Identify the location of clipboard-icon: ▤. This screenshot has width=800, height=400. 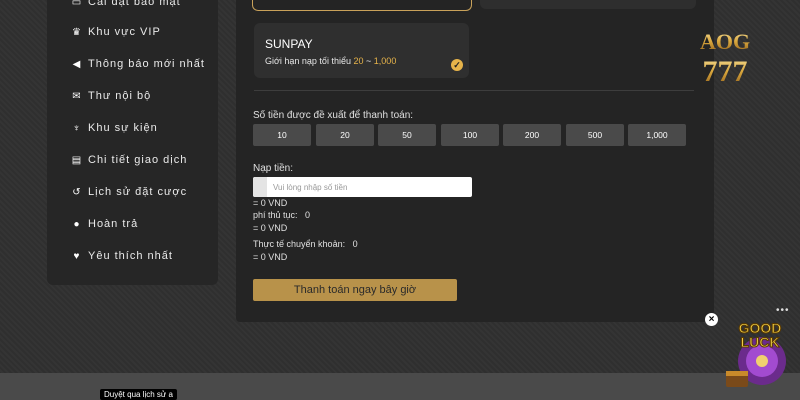
(77, 160).